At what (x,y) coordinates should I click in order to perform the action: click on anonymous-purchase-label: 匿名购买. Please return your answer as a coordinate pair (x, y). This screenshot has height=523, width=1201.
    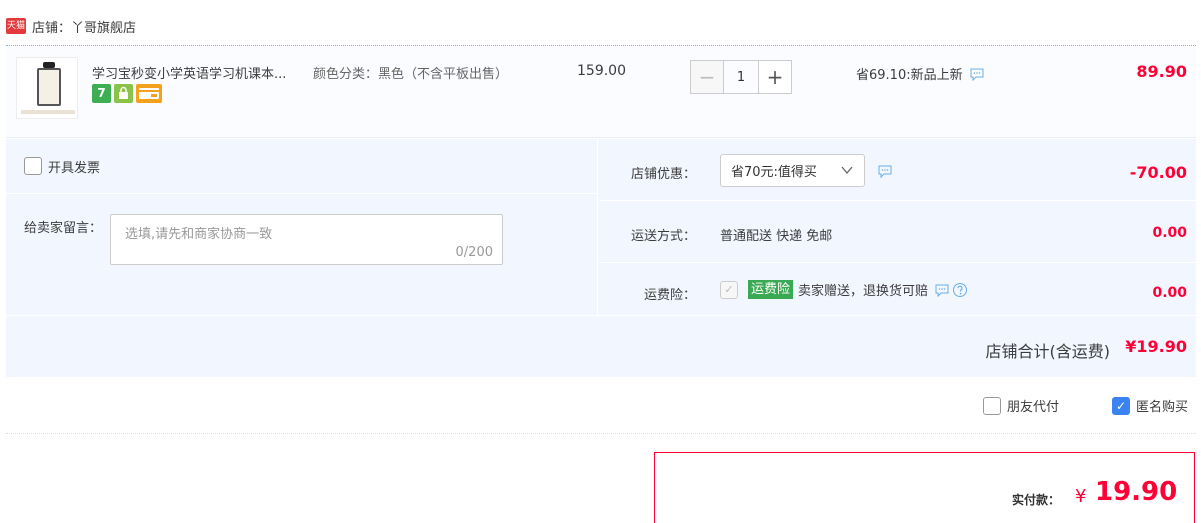
    Looking at the image, I should click on (1162, 405).